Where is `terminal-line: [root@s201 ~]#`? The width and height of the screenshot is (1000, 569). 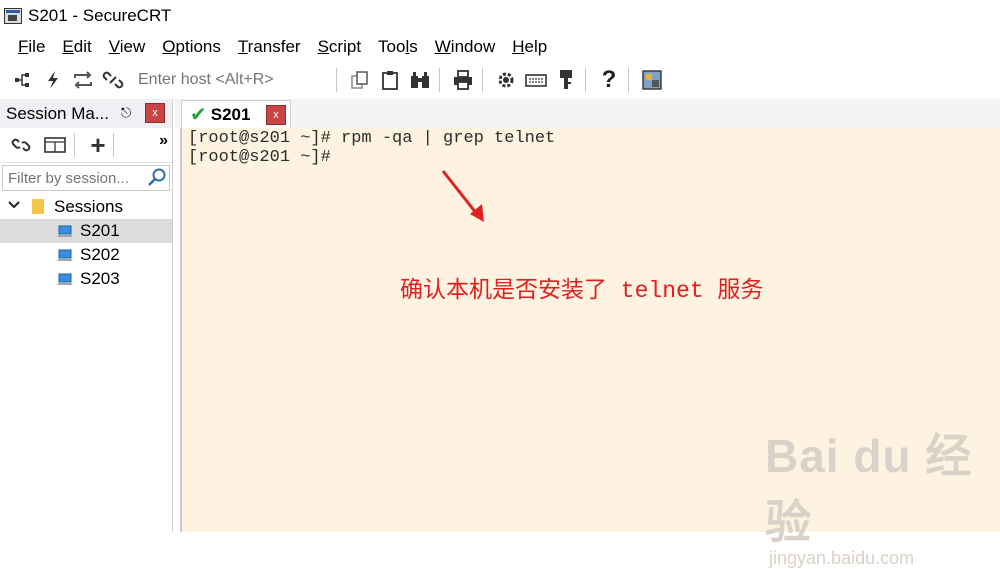
terminal-line: [root@s201 ~]# is located at coordinates (259, 157).